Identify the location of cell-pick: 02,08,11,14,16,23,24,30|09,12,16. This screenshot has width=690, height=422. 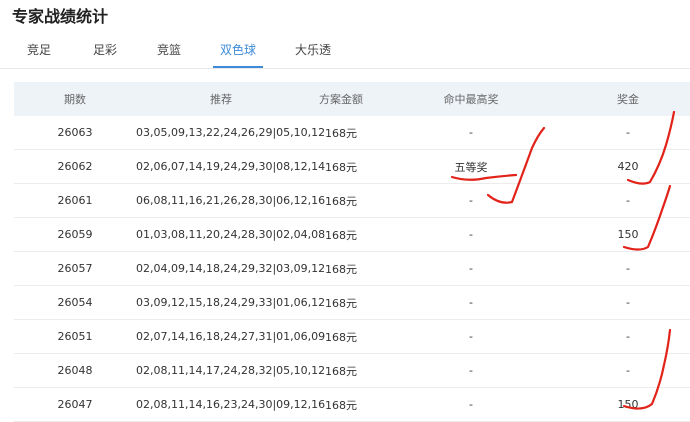
(230, 404).